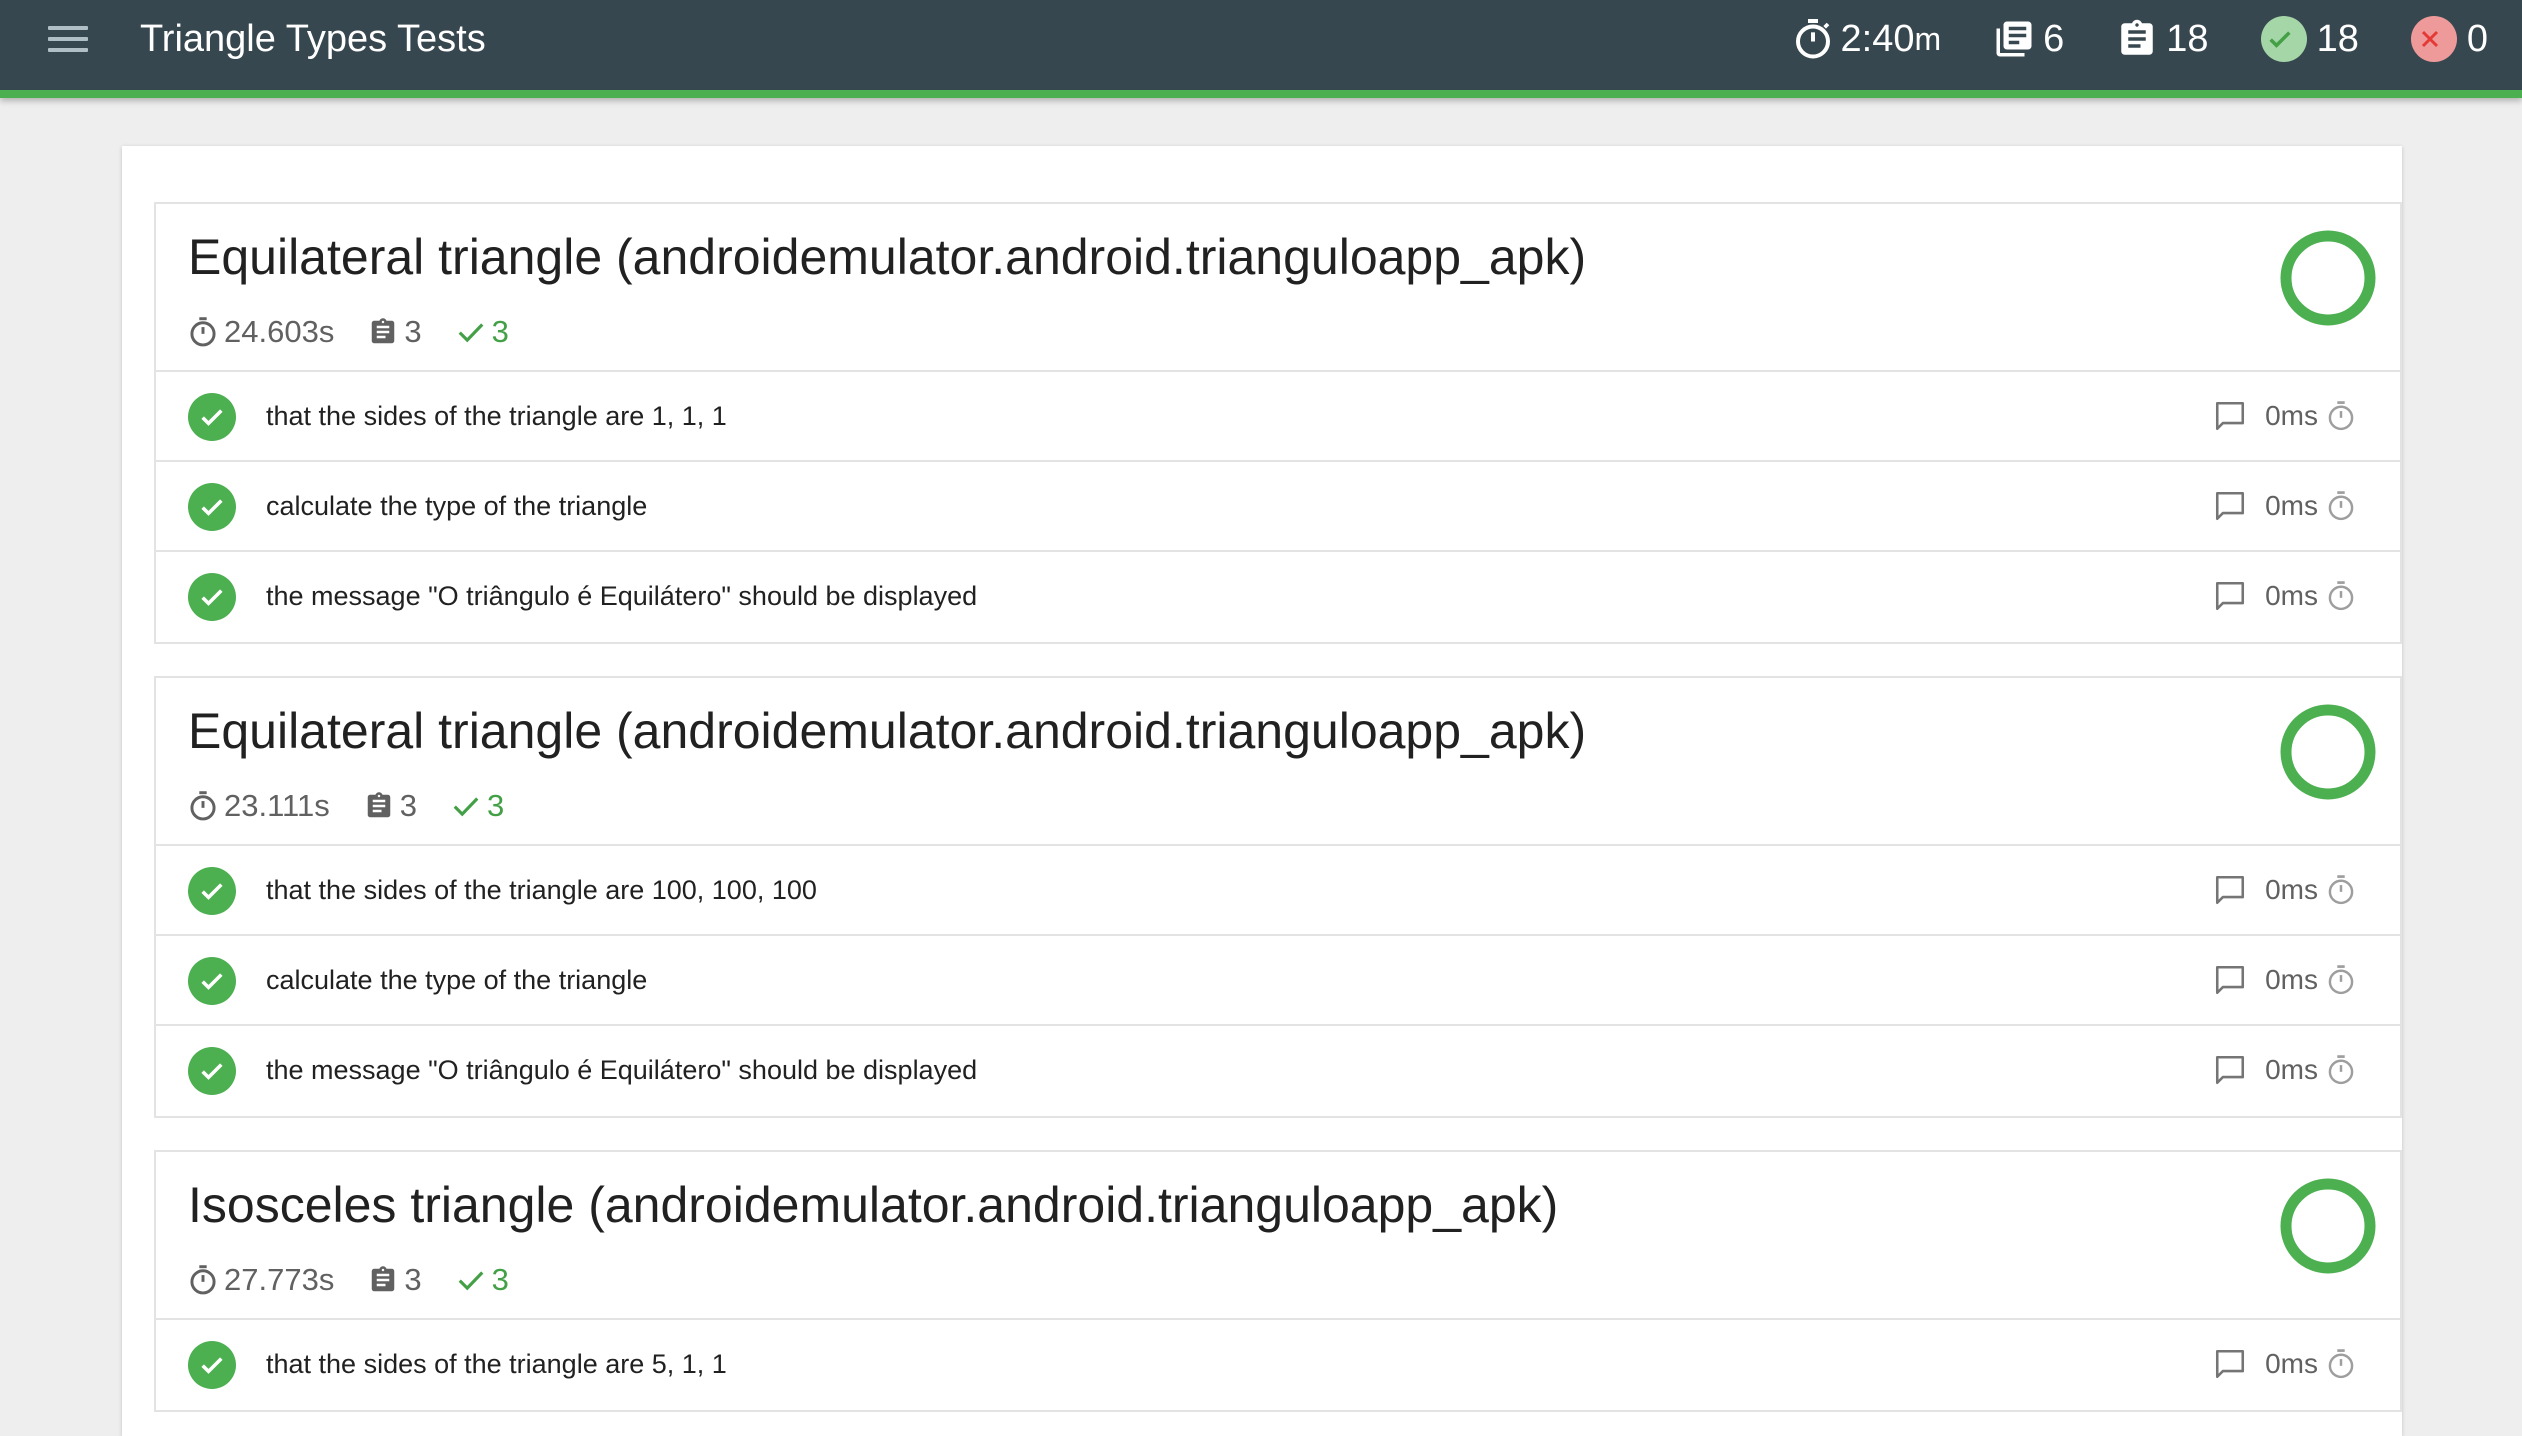 Image resolution: width=2522 pixels, height=1436 pixels. What do you see at coordinates (365, 332) in the screenshot?
I see `feature-meta: 24.603s 3 3` at bounding box center [365, 332].